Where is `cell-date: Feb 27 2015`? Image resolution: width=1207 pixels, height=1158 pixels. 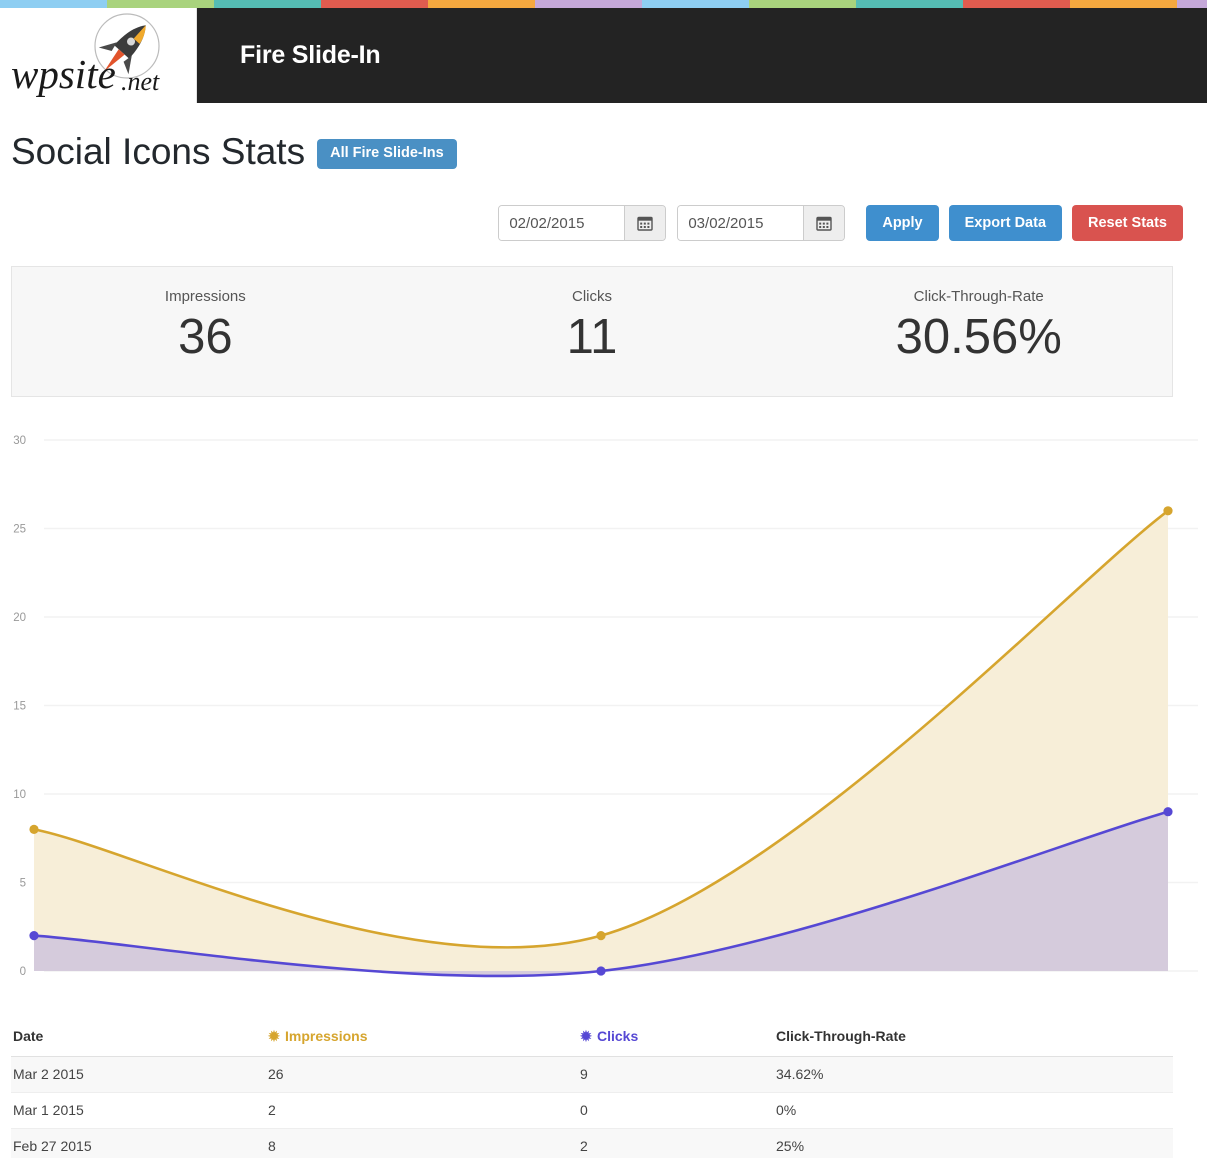
cell-date: Feb 27 2015 is located at coordinates (139, 1143).